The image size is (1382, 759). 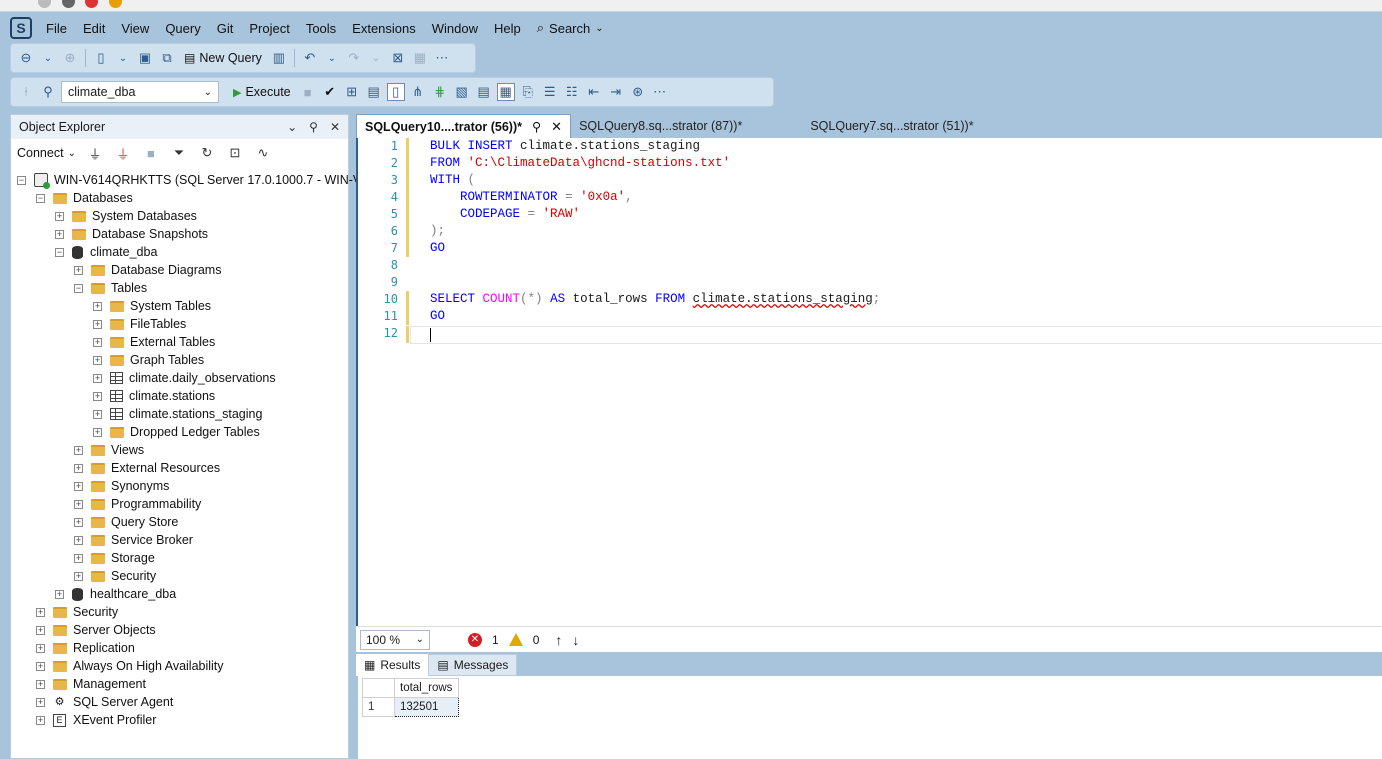 I want to click on tree-node-tables: − Tables, so click(x=110, y=288).